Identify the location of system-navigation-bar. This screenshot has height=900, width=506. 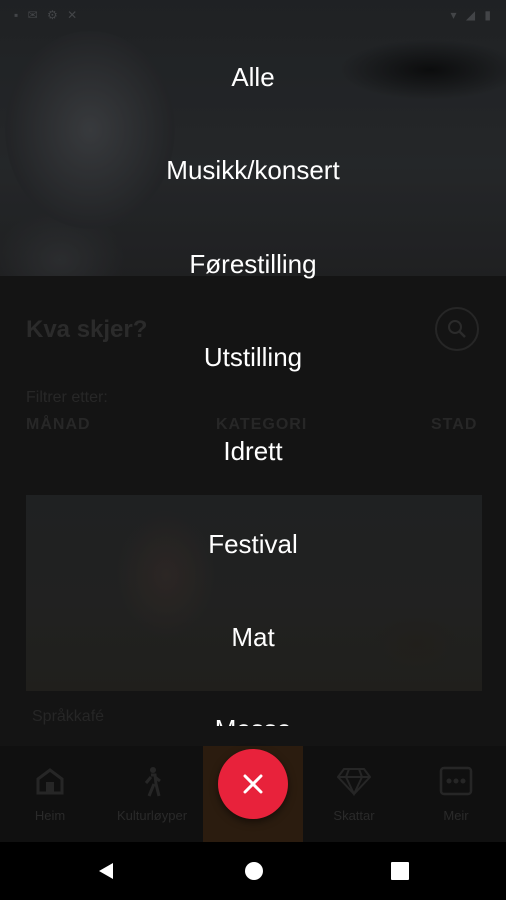
(253, 871).